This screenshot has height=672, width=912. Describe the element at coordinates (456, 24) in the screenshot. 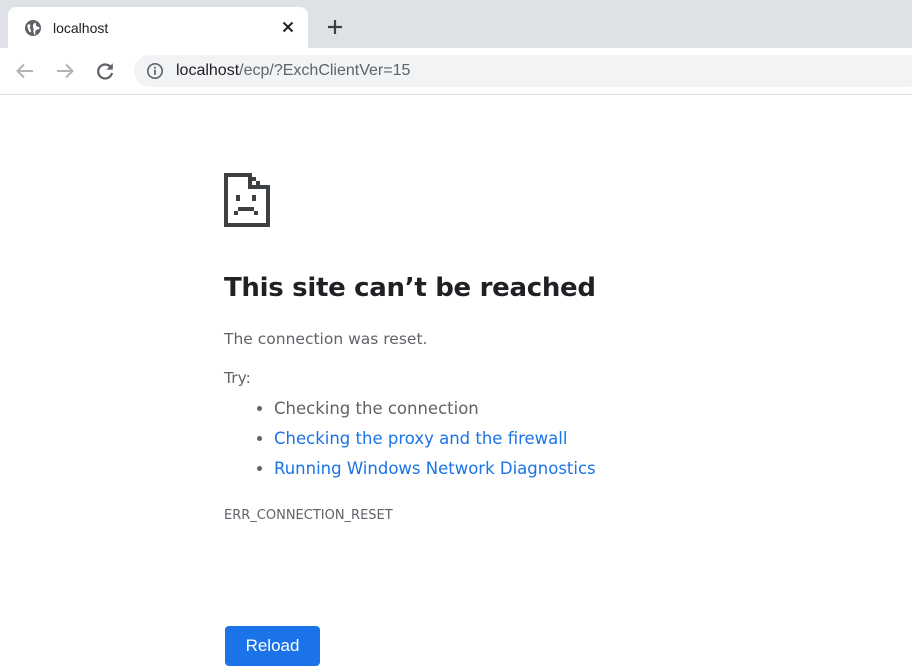

I see `tab-strip: localhost` at that location.